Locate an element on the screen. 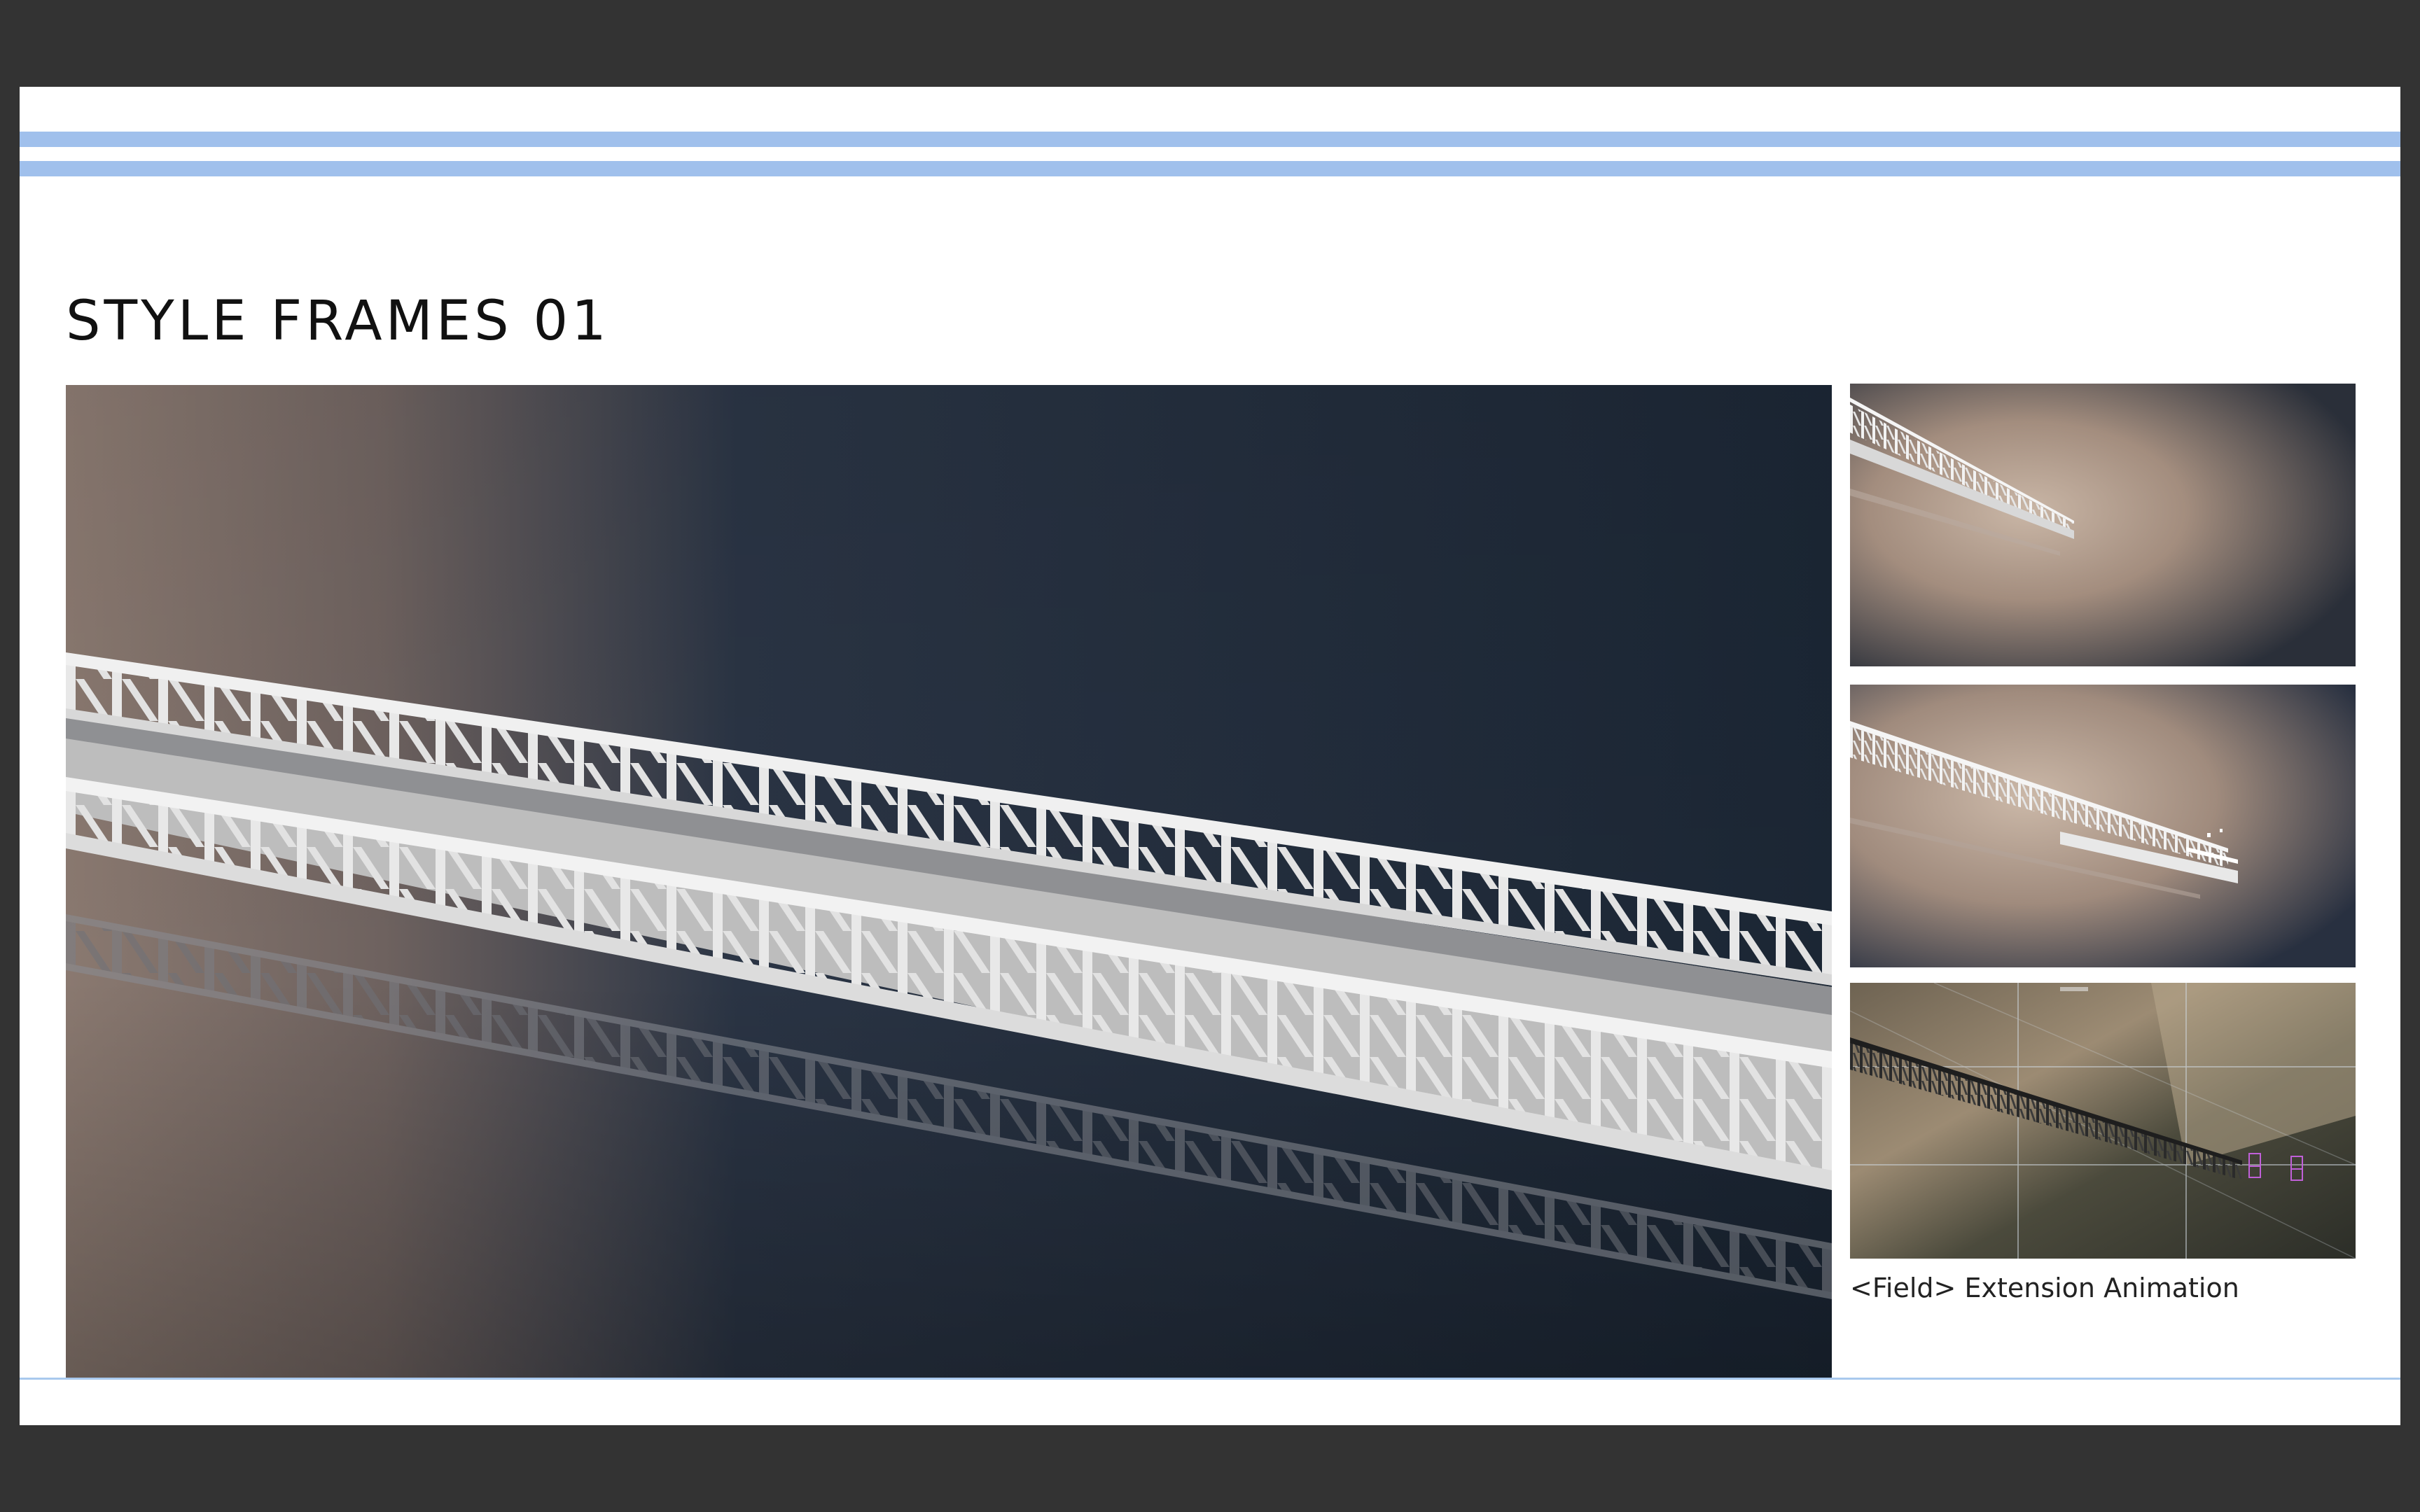  thumbnail-caption: <Field> Extension Animation is located at coordinates (2044, 1288).